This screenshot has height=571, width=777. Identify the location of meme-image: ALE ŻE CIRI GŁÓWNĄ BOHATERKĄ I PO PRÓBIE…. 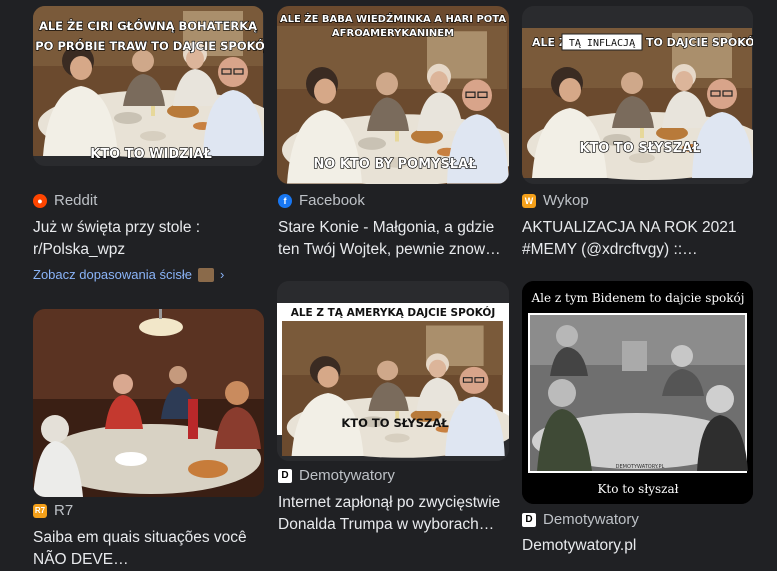
(148, 84).